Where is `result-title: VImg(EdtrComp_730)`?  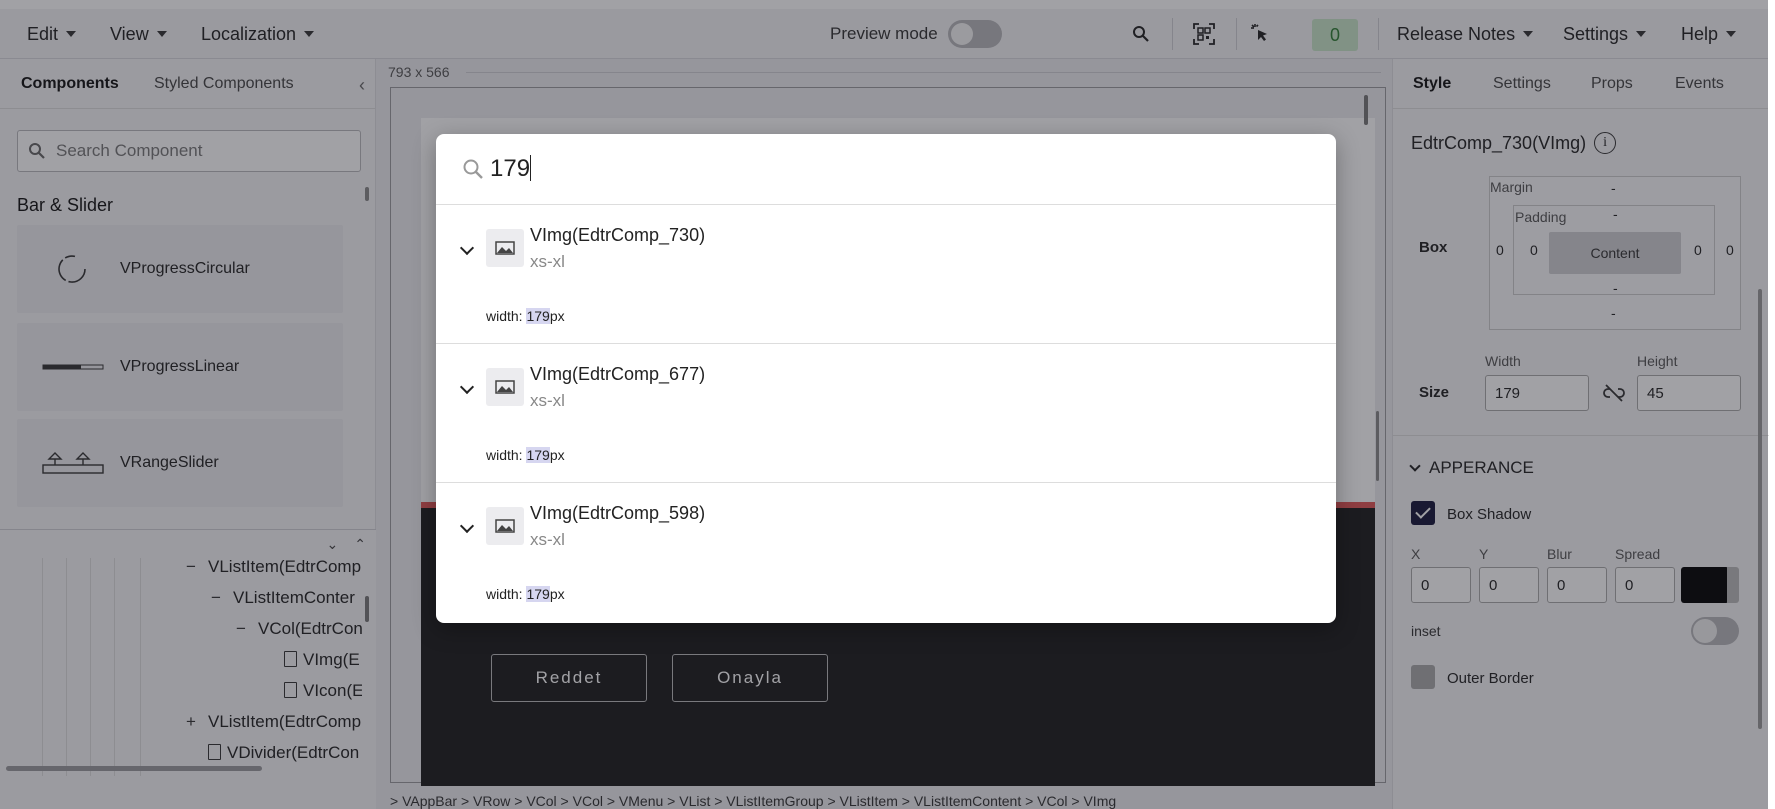 result-title: VImg(EdtrComp_730) is located at coordinates (618, 235).